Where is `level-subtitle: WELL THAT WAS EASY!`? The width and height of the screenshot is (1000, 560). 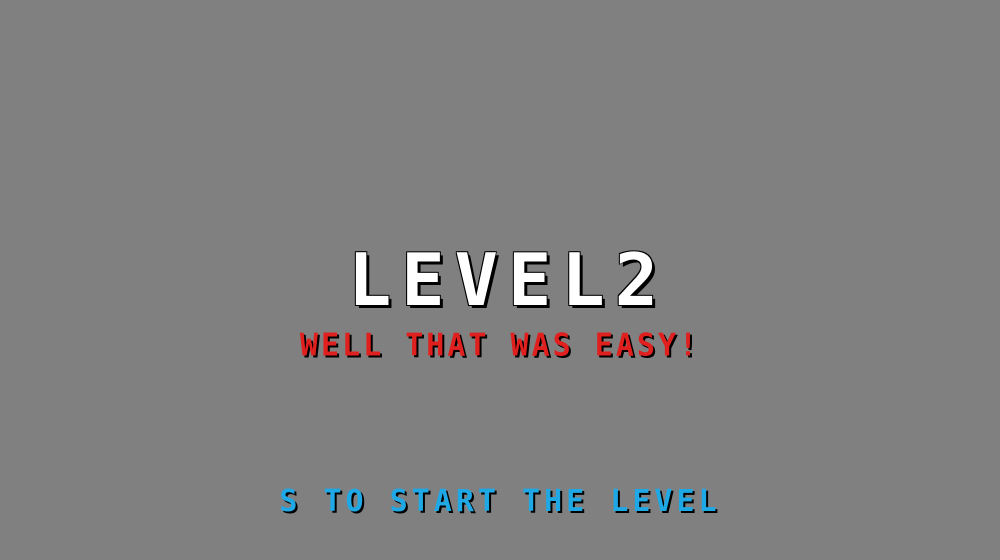 level-subtitle: WELL THAT WAS EASY! is located at coordinates (500, 345).